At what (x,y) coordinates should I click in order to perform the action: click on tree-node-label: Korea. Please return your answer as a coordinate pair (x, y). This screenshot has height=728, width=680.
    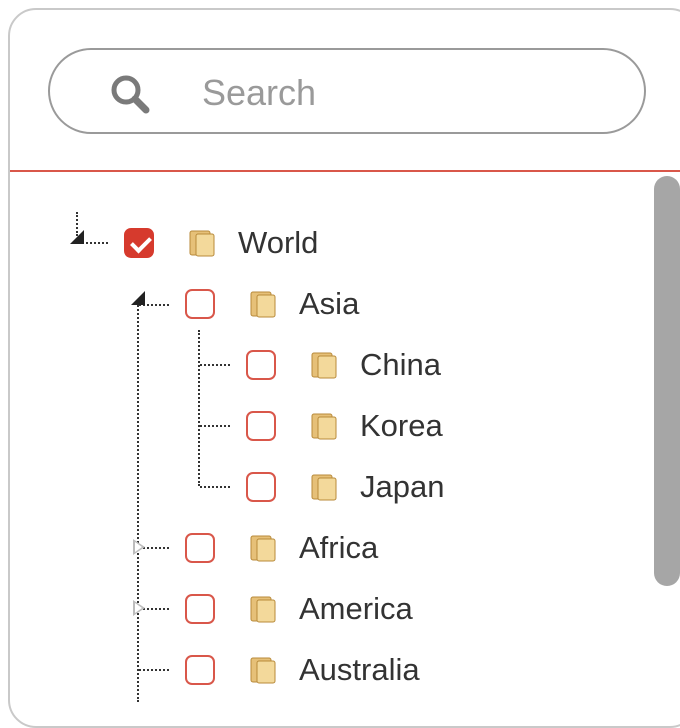
    Looking at the image, I should click on (401, 426).